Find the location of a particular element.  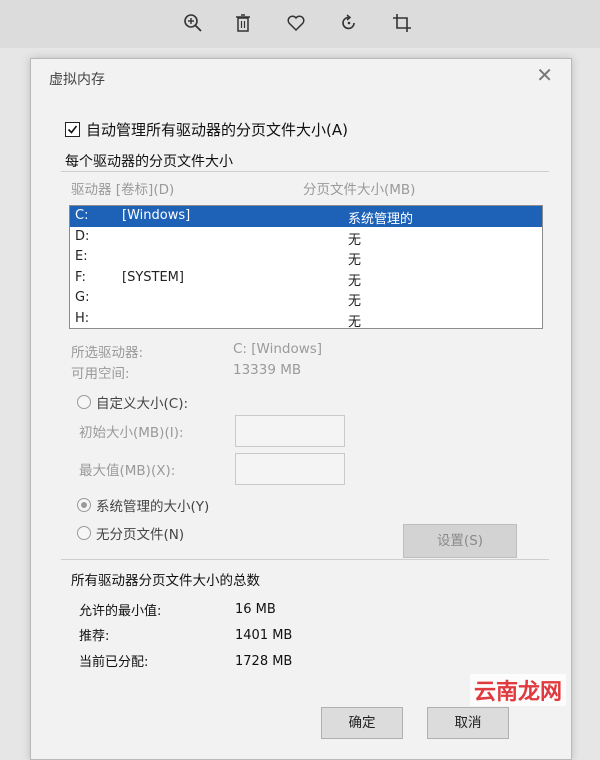

drive-letter: D: is located at coordinates (82, 236).